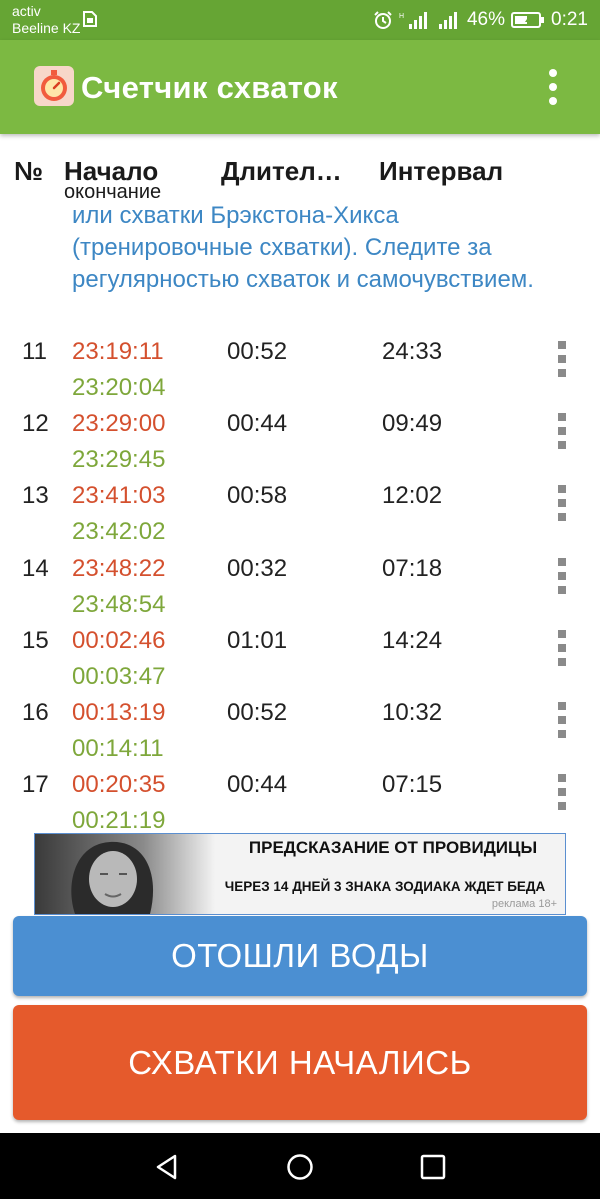  Describe the element at coordinates (167, 1167) in the screenshot. I see `back-icon` at that location.